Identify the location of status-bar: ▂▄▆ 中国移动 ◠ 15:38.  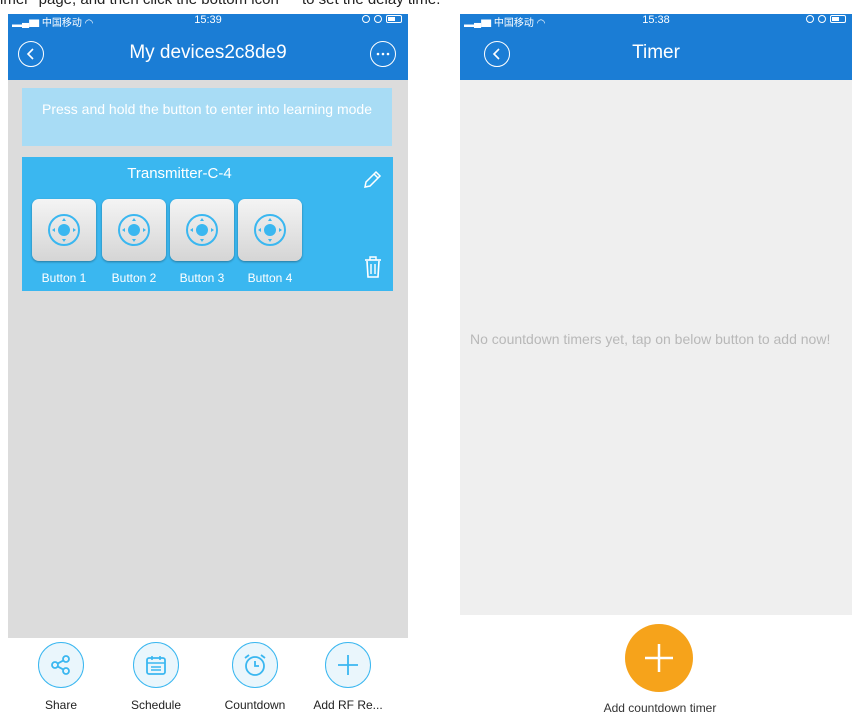
(656, 21).